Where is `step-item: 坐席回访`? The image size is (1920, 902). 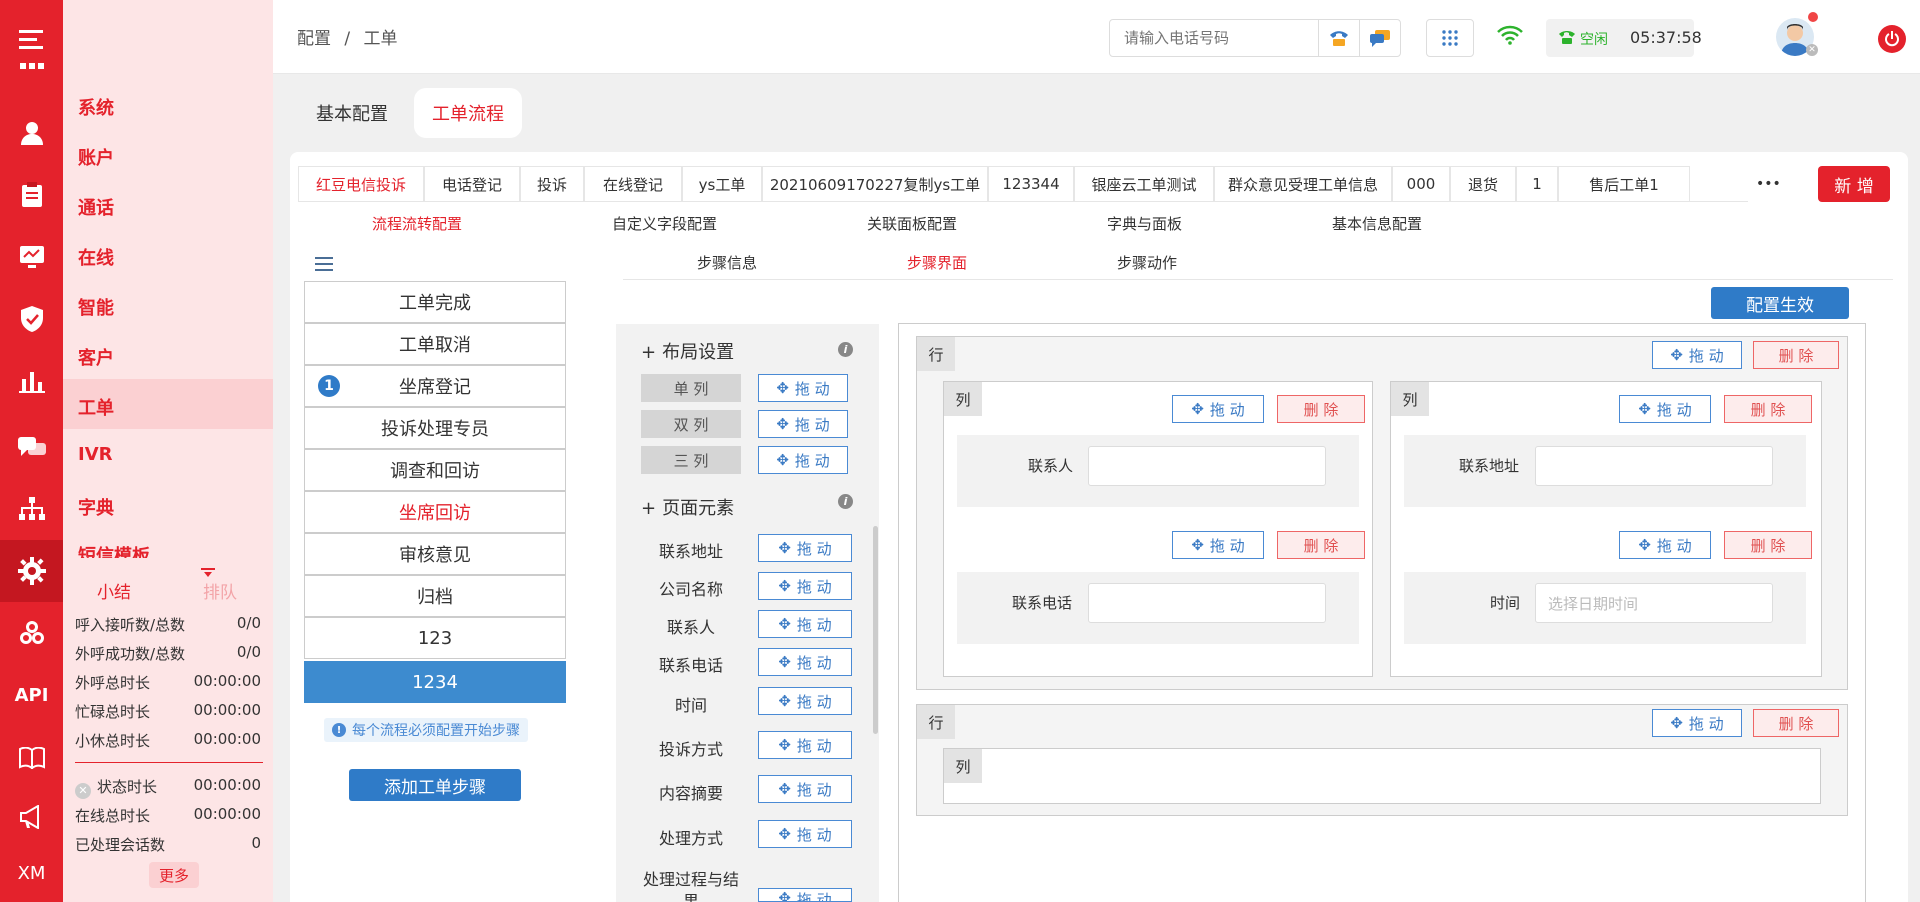 step-item: 坐席回访 is located at coordinates (435, 512).